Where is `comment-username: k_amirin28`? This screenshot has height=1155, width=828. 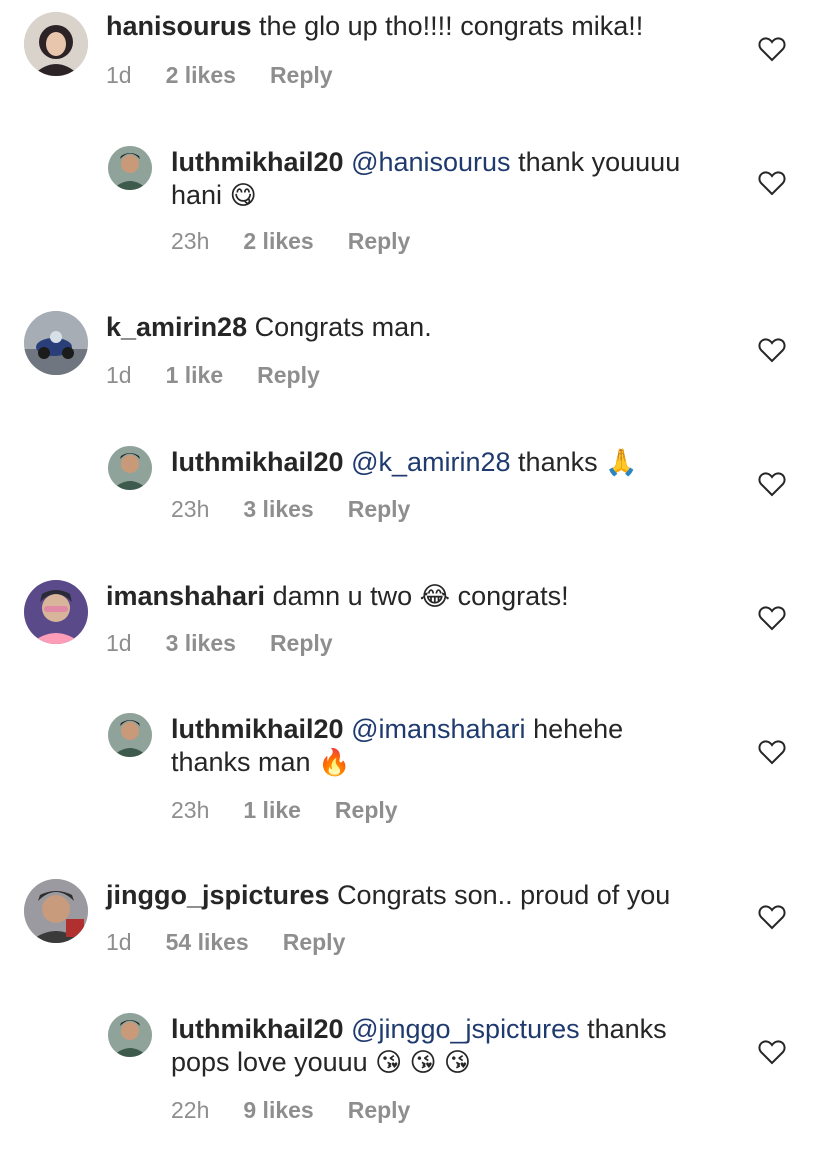 comment-username: k_amirin28 is located at coordinates (176, 327).